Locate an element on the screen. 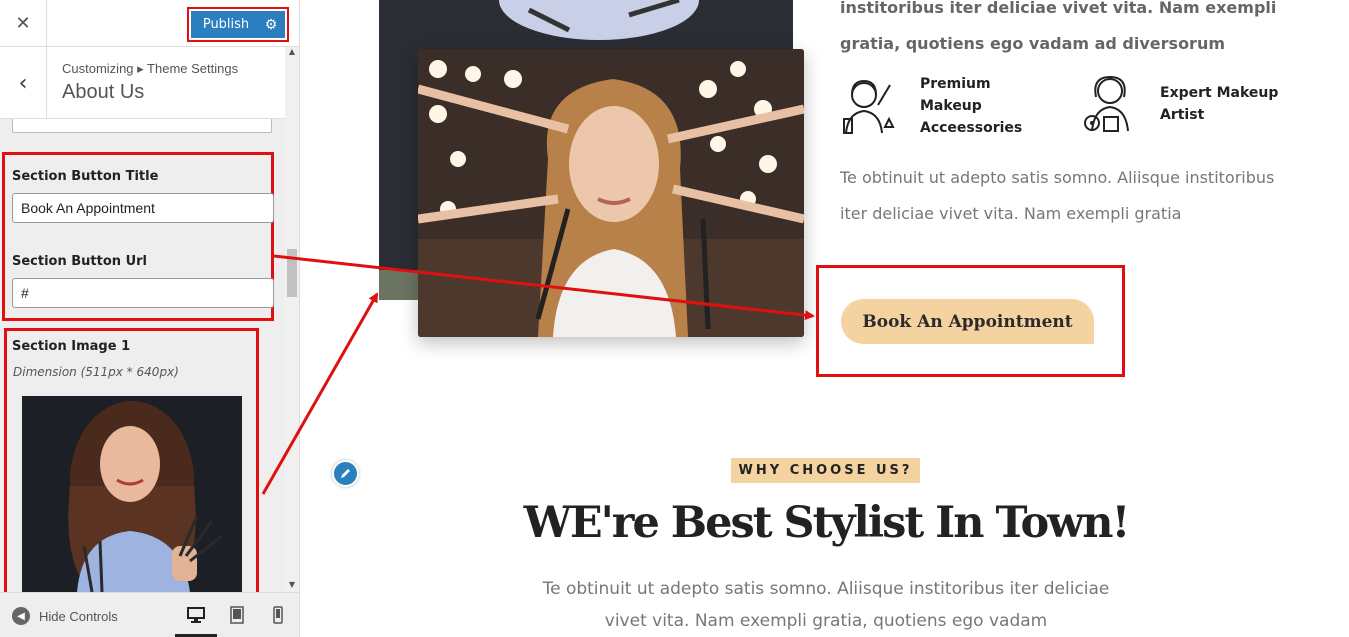 The height and width of the screenshot is (637, 1349). section-title: About Us is located at coordinates (103, 92).